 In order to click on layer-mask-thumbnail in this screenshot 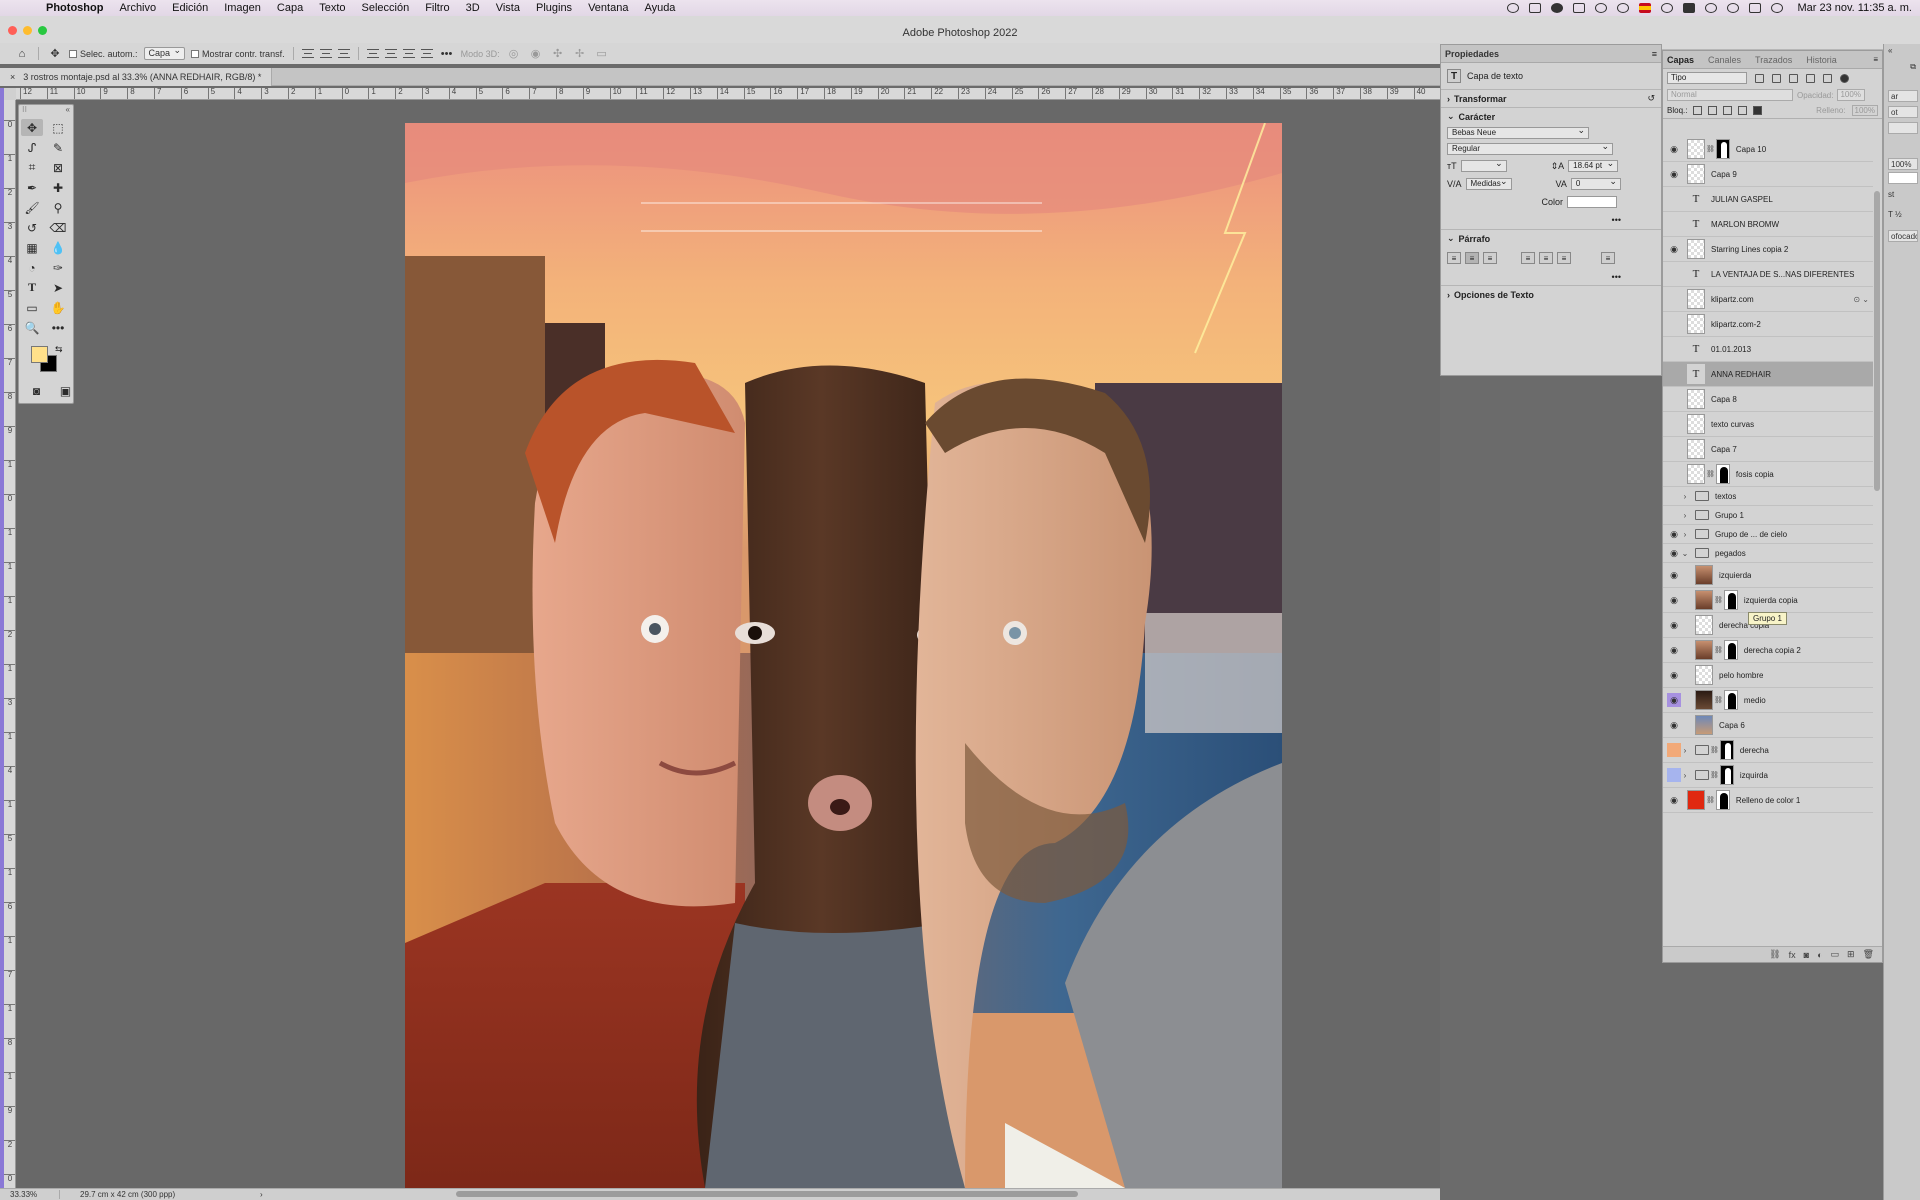, I will do `click(1722, 800)`.